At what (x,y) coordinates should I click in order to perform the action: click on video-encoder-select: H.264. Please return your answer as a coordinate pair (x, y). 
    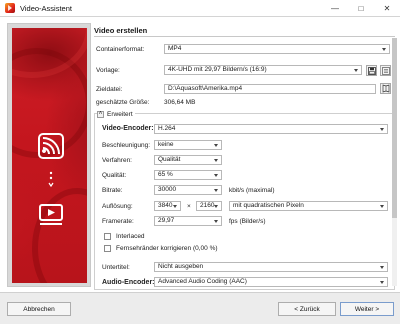
    Looking at the image, I should click on (271, 129).